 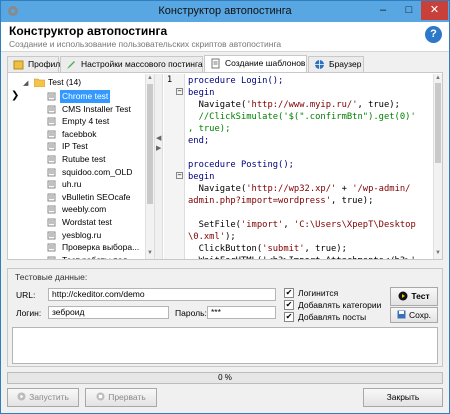 What do you see at coordinates (236, 81) in the screenshot?
I see `code-line: procedure Login();` at bounding box center [236, 81].